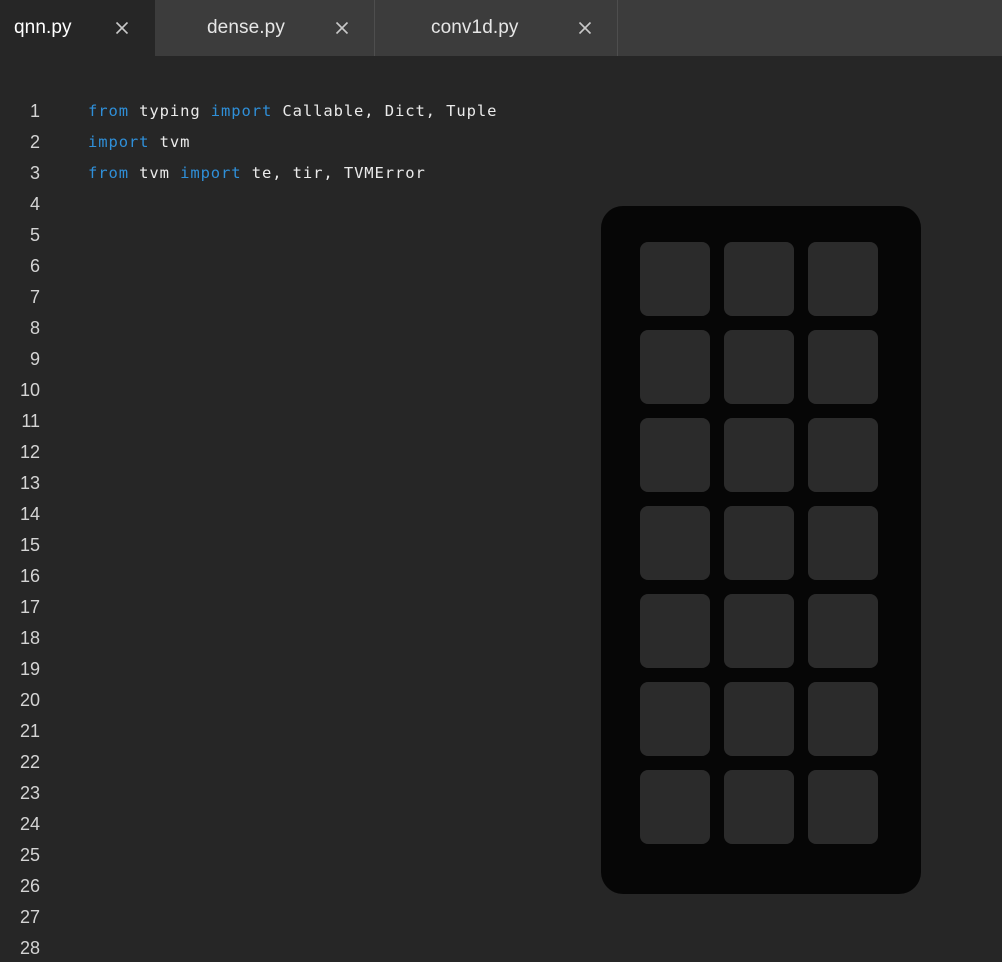 The width and height of the screenshot is (1002, 962). Describe the element at coordinates (501, 142) in the screenshot. I see `code-line: 2 import tvm` at that location.